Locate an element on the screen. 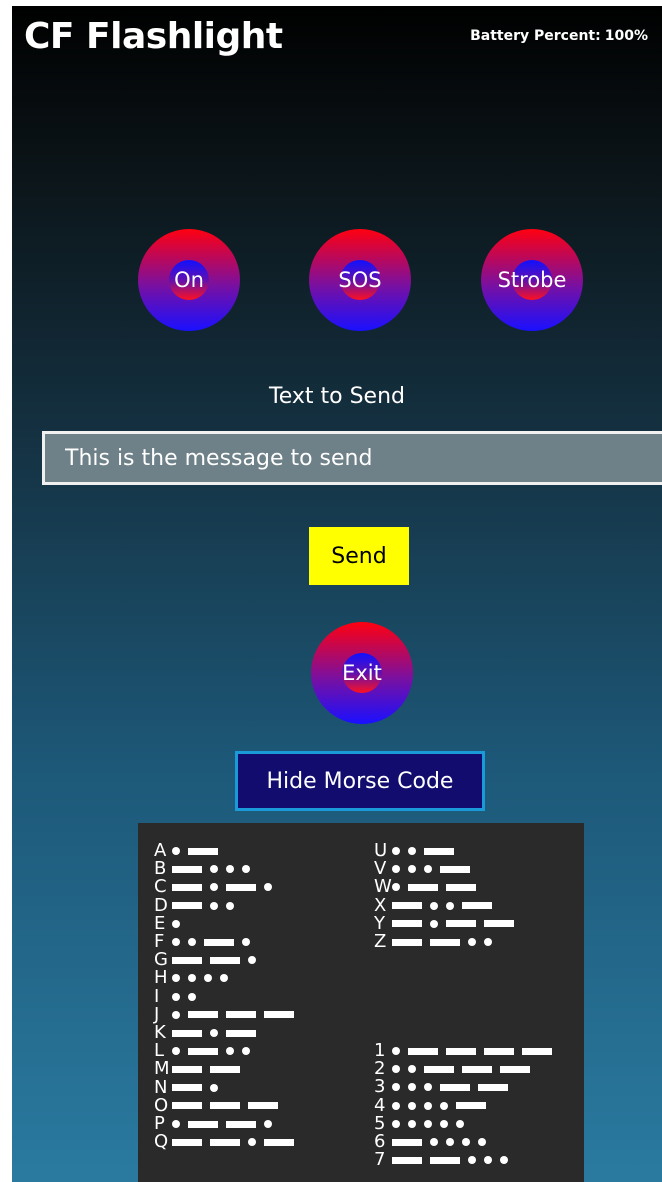 The width and height of the screenshot is (662, 1182). morse-row-4: 4 is located at coordinates (434, 1105).